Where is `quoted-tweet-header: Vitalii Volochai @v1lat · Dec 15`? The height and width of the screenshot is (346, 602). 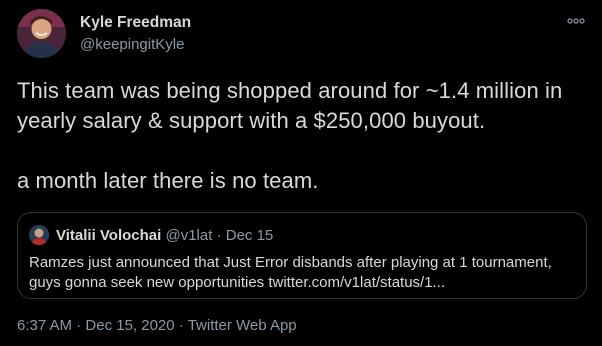
quoted-tweet-header: Vitalii Volochai @v1lat · Dec 15 is located at coordinates (164, 235).